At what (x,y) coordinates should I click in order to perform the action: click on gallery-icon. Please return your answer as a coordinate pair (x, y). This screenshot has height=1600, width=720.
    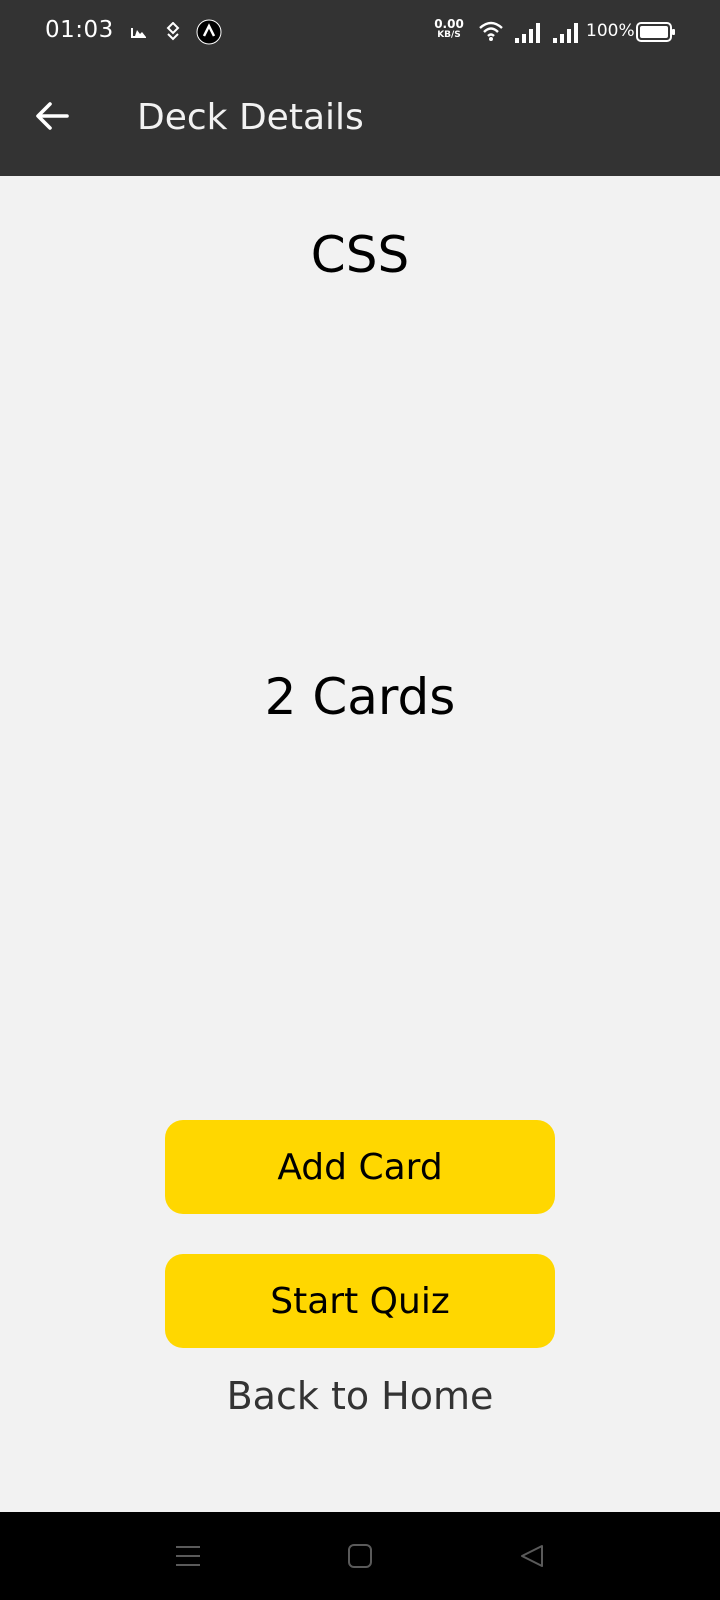
    Looking at the image, I should click on (139, 34).